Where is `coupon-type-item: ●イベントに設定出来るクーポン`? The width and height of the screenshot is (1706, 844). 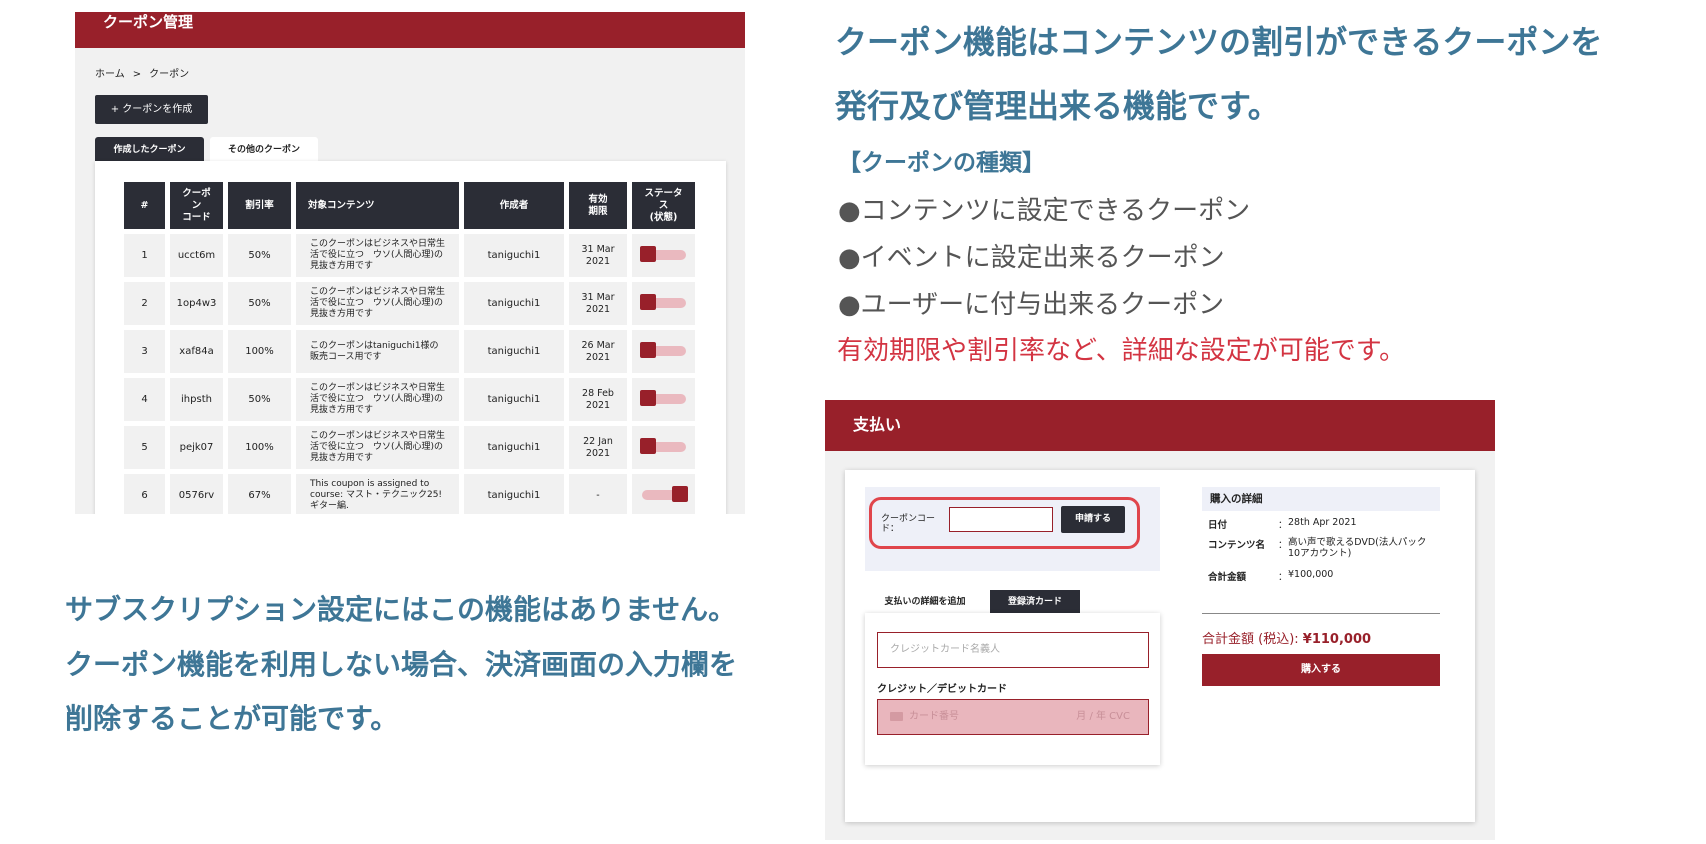
coupon-type-item: ●イベントに設定出来るクーポン is located at coordinates (1031, 258).